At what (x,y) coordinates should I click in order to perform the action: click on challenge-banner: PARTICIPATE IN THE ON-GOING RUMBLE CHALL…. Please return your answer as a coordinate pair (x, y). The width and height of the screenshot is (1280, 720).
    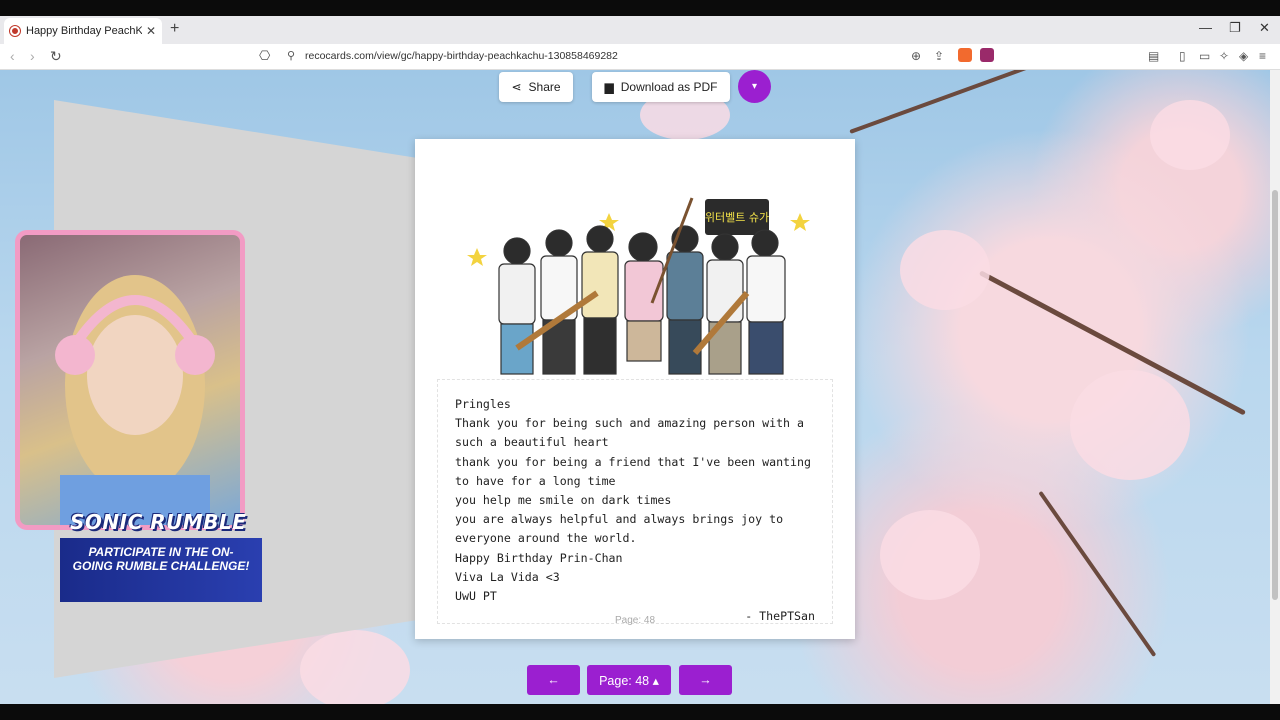
    Looking at the image, I should click on (161, 570).